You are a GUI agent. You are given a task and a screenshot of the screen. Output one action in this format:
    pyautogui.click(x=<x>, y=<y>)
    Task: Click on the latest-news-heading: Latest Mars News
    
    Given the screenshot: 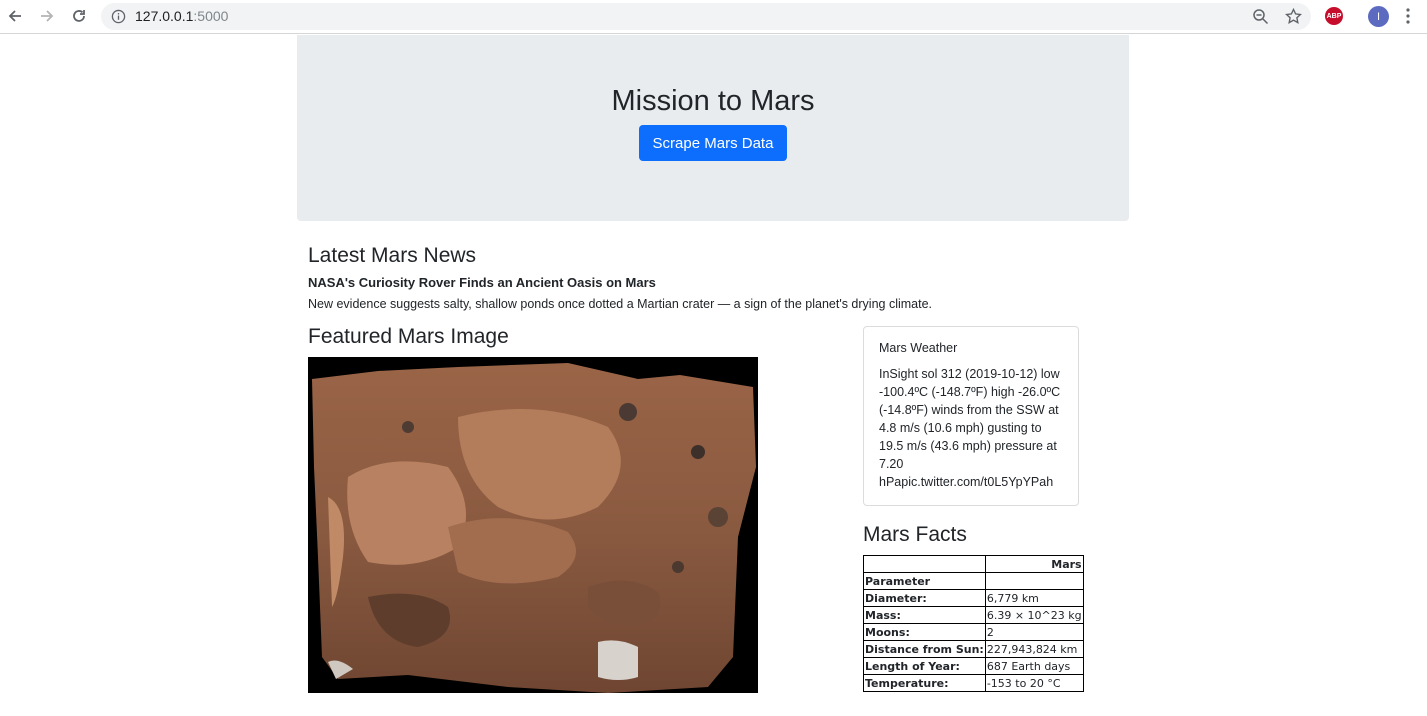 What is the action you would take?
    pyautogui.click(x=392, y=255)
    